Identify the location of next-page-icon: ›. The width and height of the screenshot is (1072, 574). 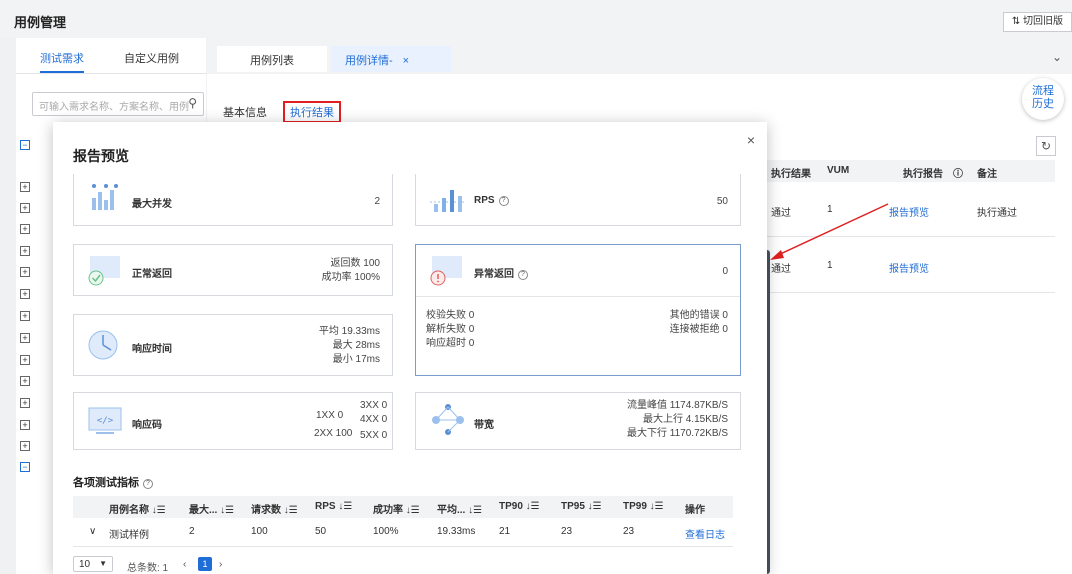
(220, 564).